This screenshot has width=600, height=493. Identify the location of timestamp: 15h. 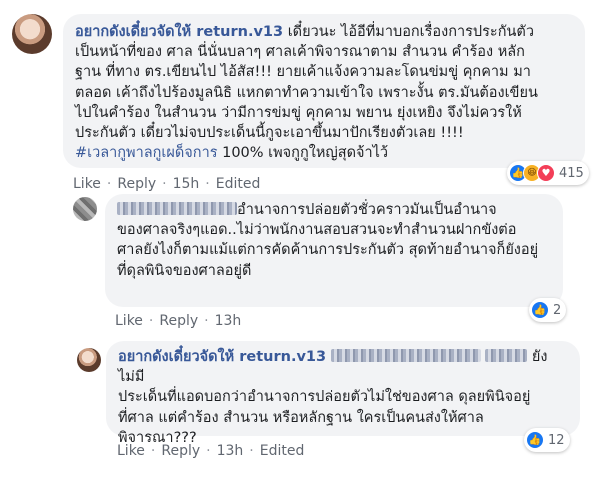
(186, 184).